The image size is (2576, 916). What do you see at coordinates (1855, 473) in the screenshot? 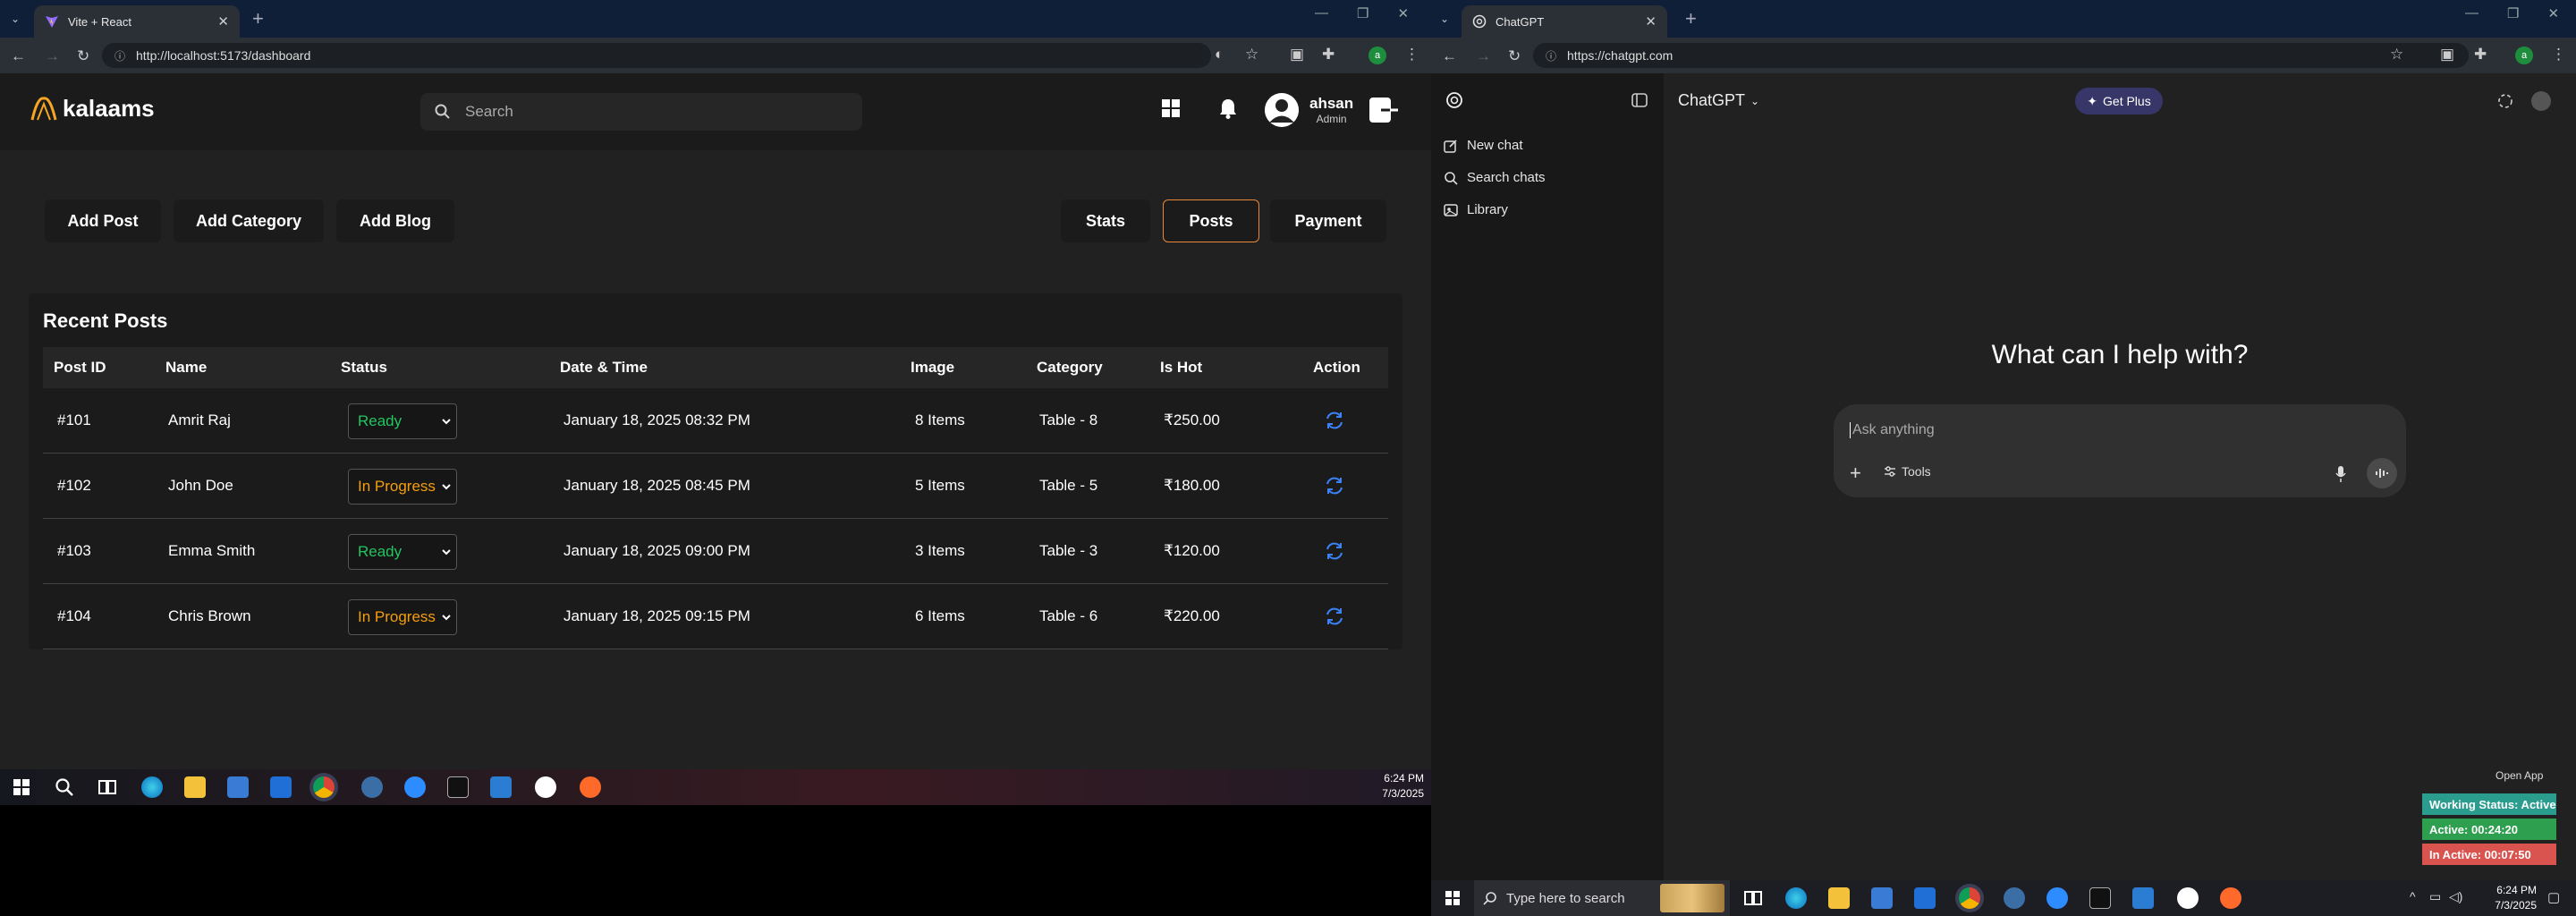
I see `plus-icon: +` at bounding box center [1855, 473].